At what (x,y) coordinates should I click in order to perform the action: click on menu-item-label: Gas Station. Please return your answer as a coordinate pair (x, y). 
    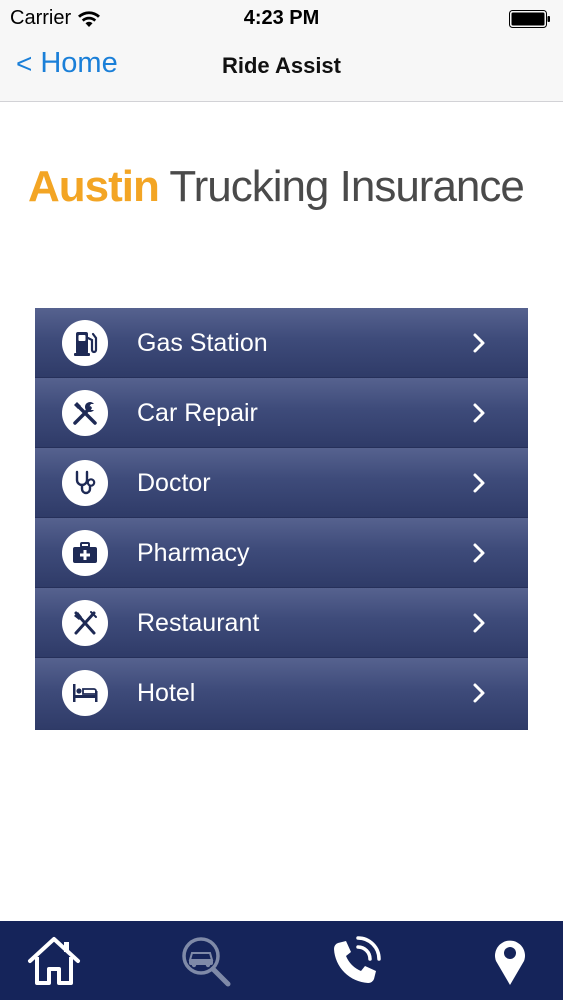
    Looking at the image, I should click on (202, 343).